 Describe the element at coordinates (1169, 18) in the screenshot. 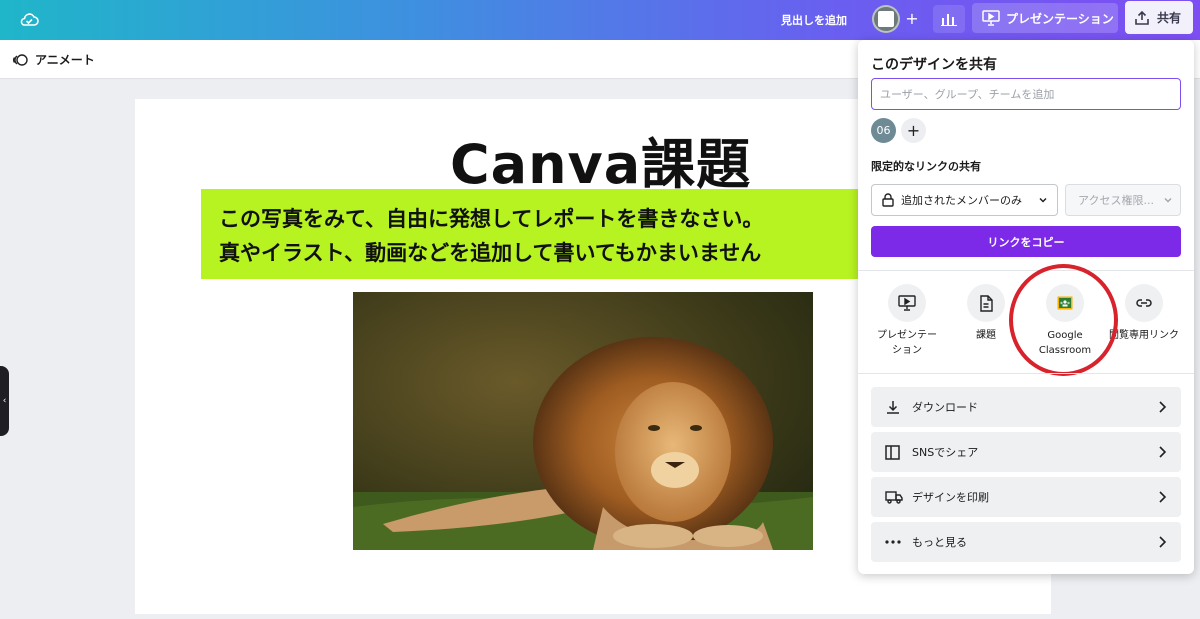

I see `share-label: 共有` at that location.